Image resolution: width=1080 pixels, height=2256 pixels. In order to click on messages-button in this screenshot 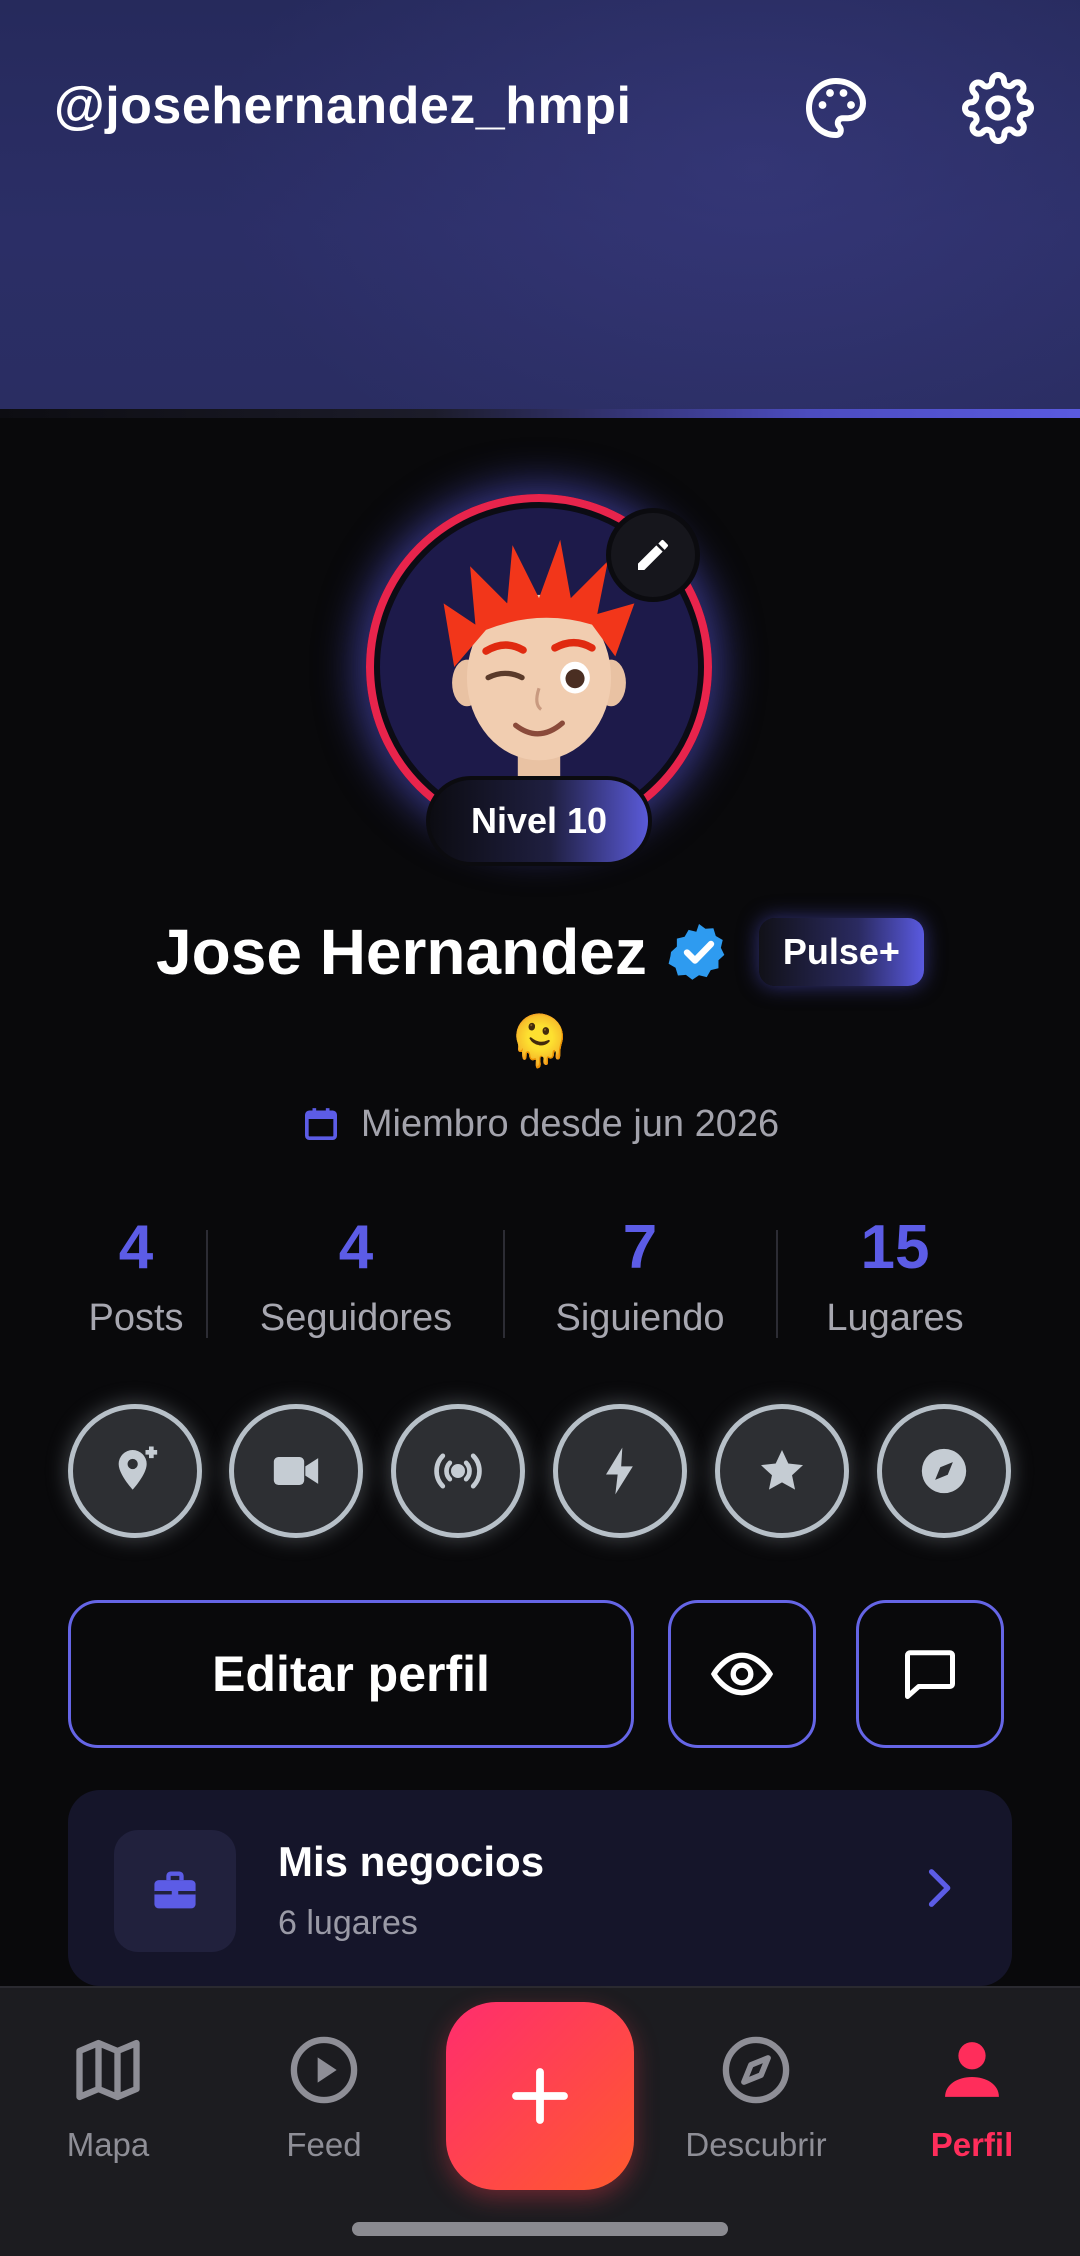, I will do `click(930, 1674)`.